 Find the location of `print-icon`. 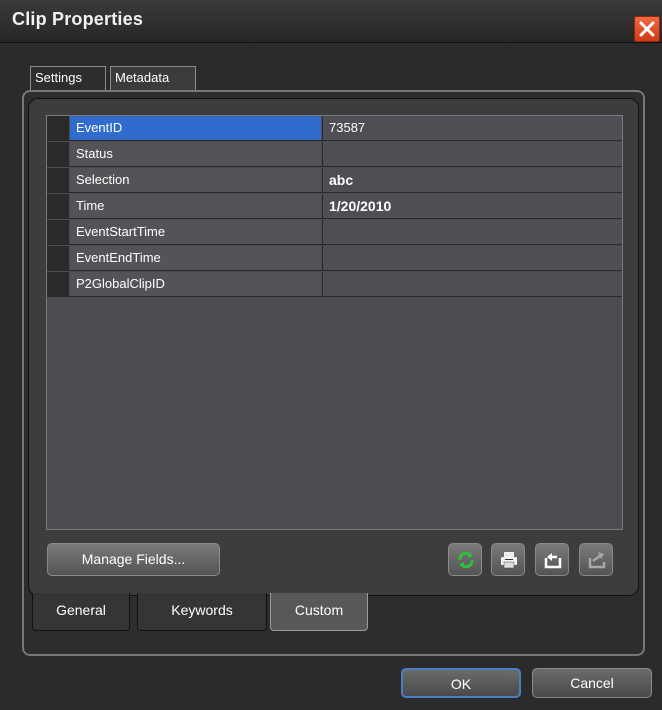

print-icon is located at coordinates (509, 560).